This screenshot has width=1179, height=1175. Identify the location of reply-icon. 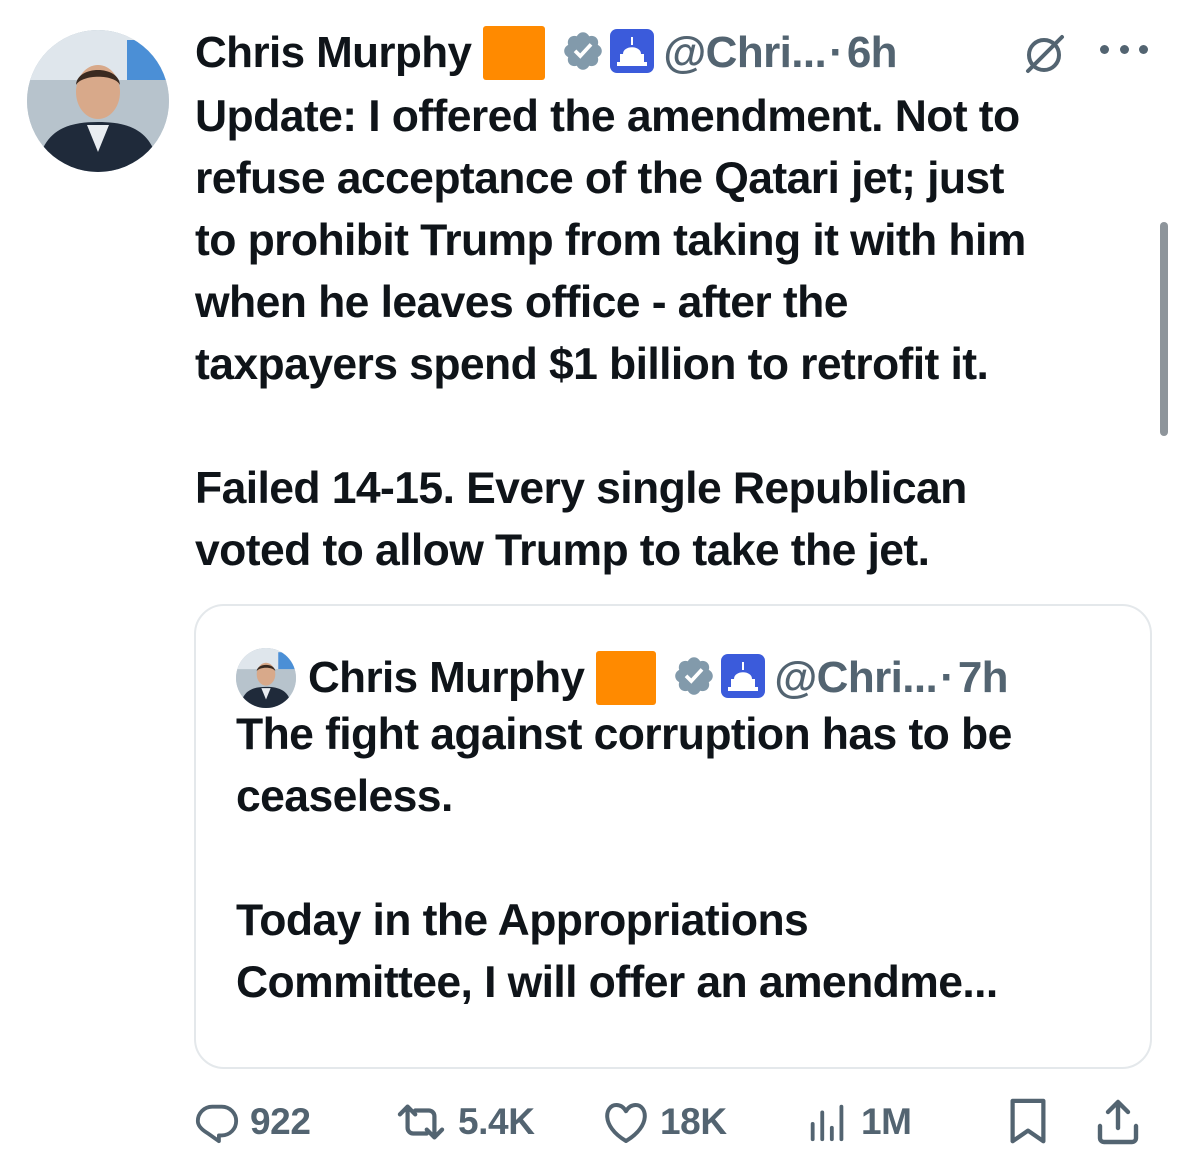
(217, 1124).